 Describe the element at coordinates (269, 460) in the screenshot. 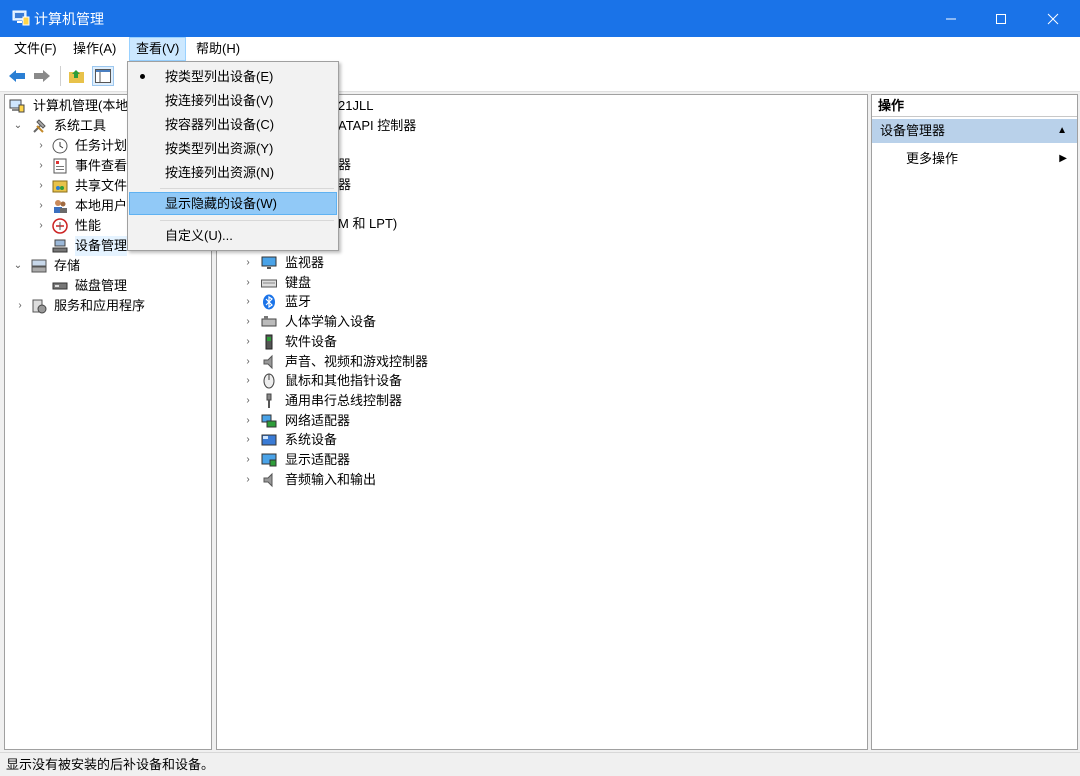

I see `display-adapter-icon` at that location.